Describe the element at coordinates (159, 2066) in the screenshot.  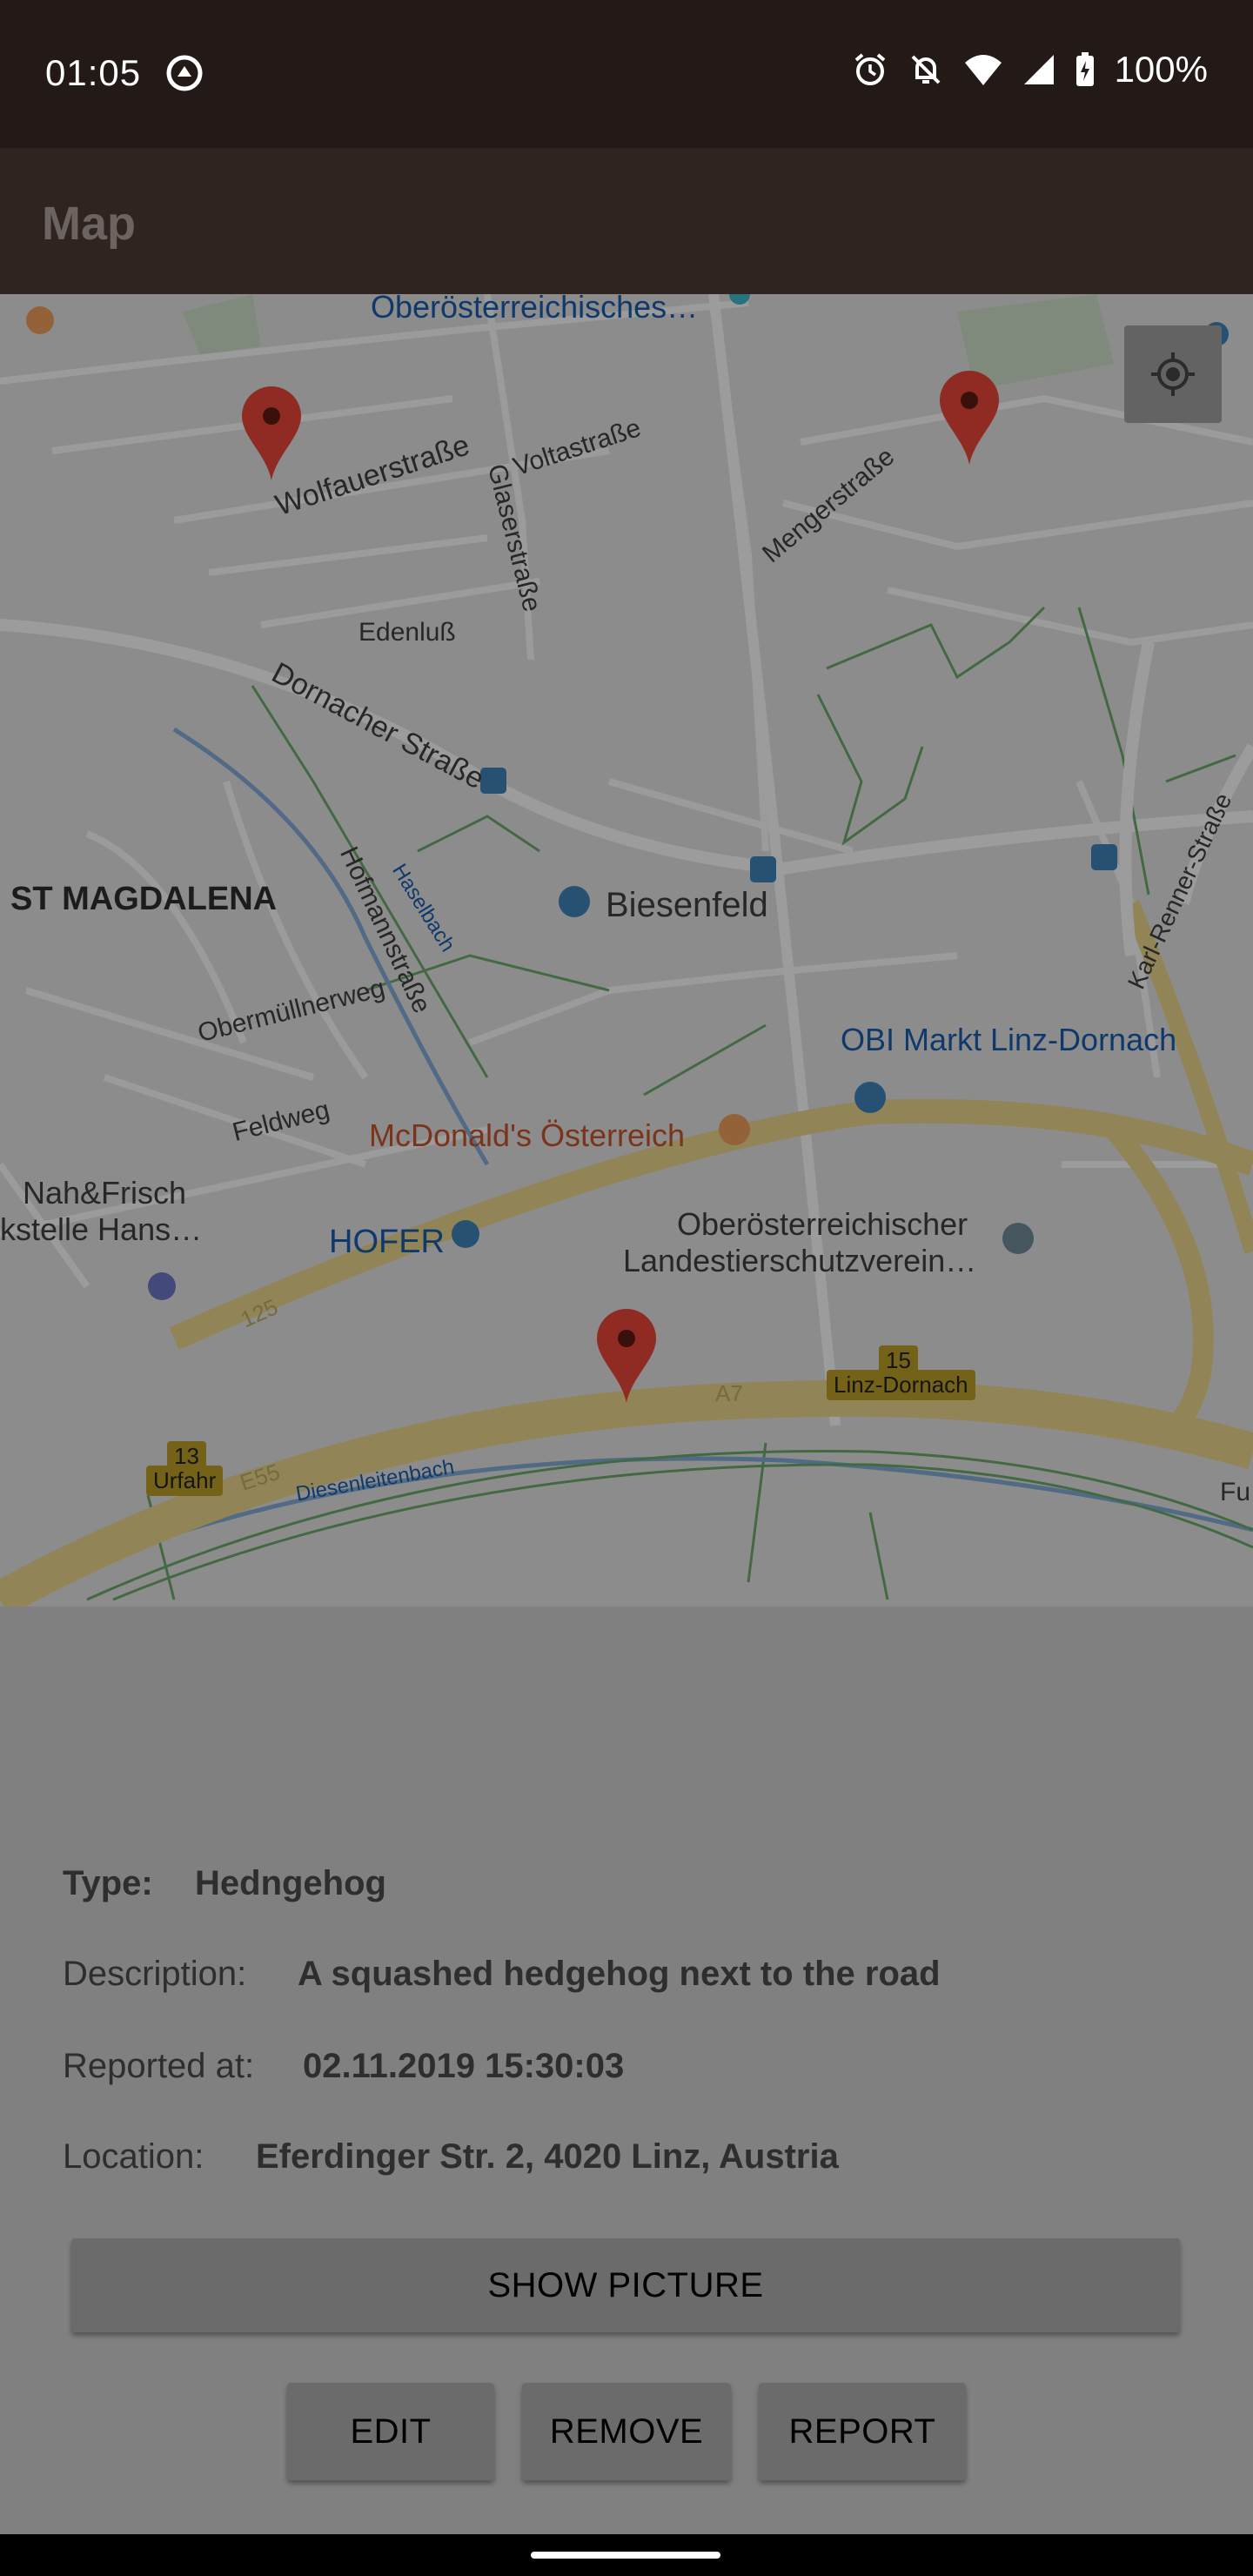
I see `reported-label: Reported at:` at that location.